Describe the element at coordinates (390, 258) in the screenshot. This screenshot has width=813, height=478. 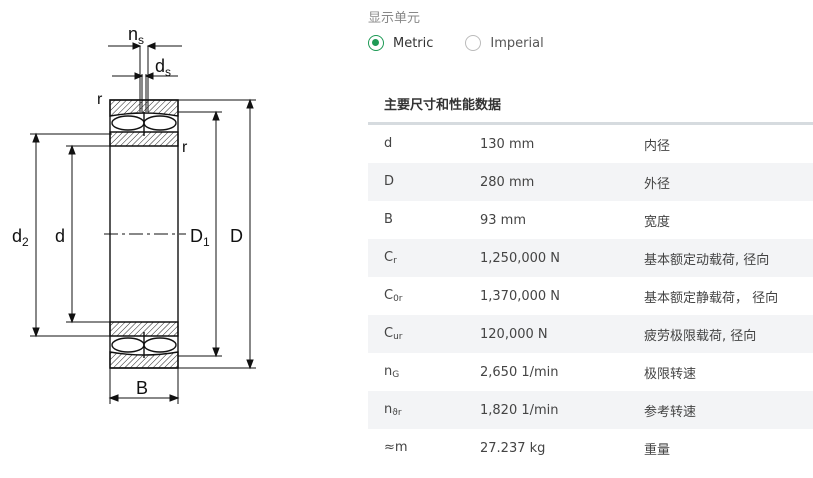
I see `symbol-cell: Cr` at that location.